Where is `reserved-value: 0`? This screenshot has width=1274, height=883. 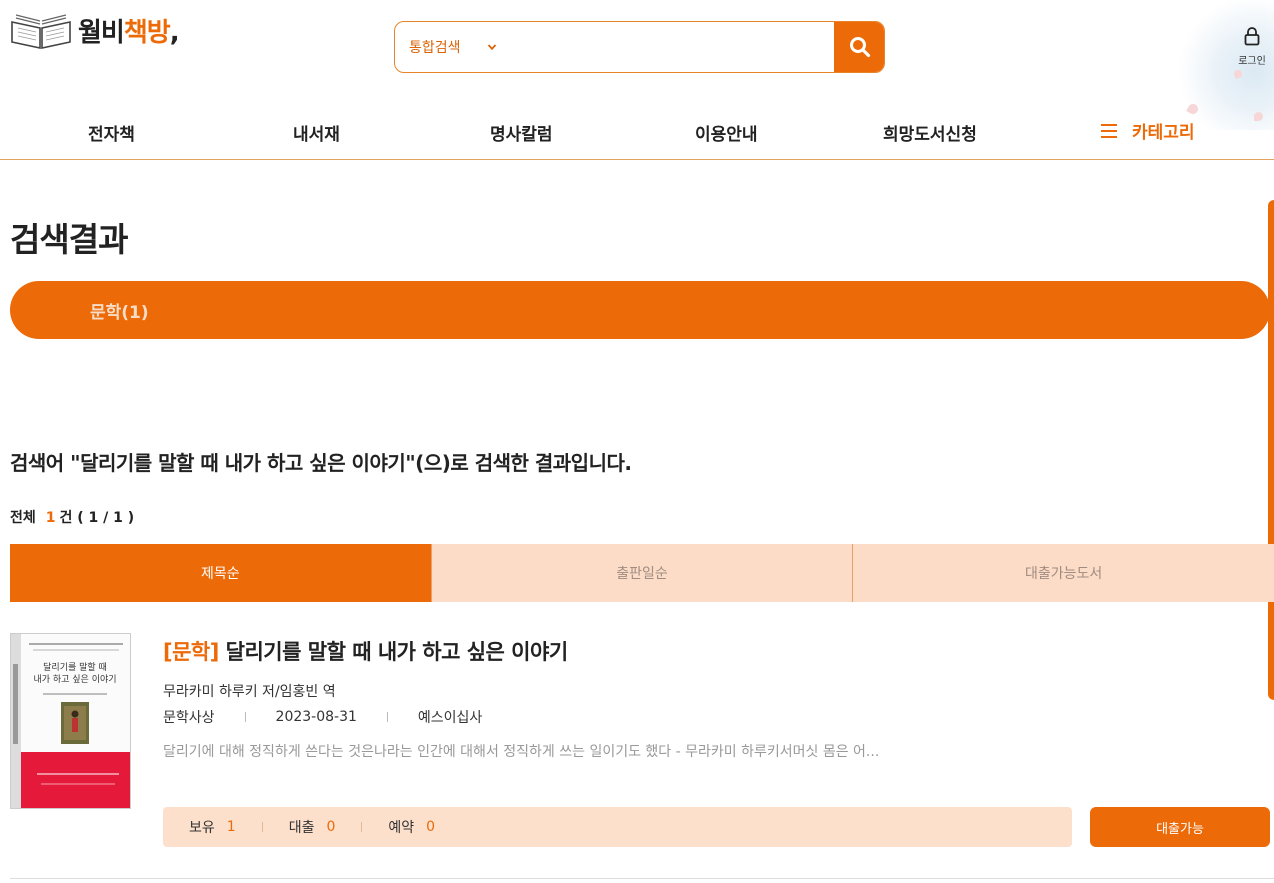
reserved-value: 0 is located at coordinates (431, 827).